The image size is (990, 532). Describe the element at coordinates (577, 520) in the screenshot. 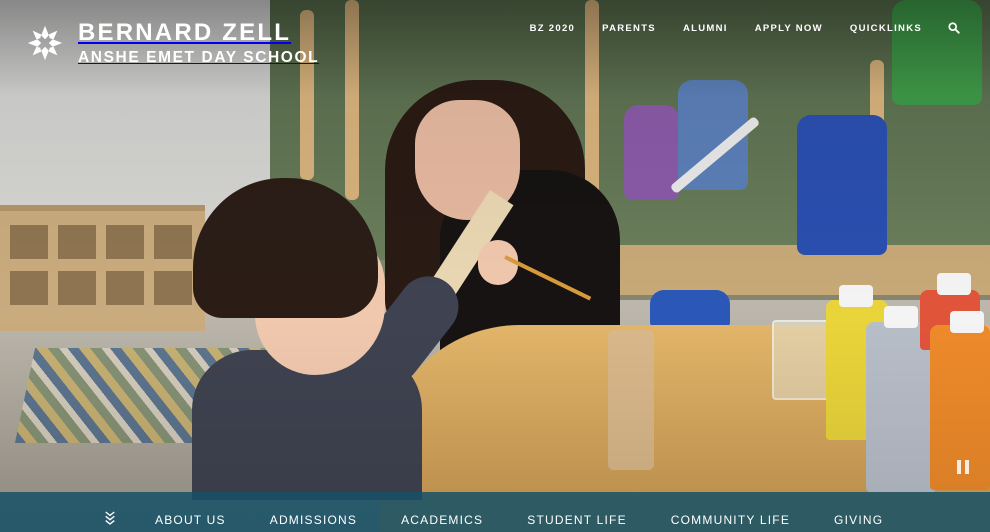

I see `main-nav-student-life: STUDENT LIFE` at that location.